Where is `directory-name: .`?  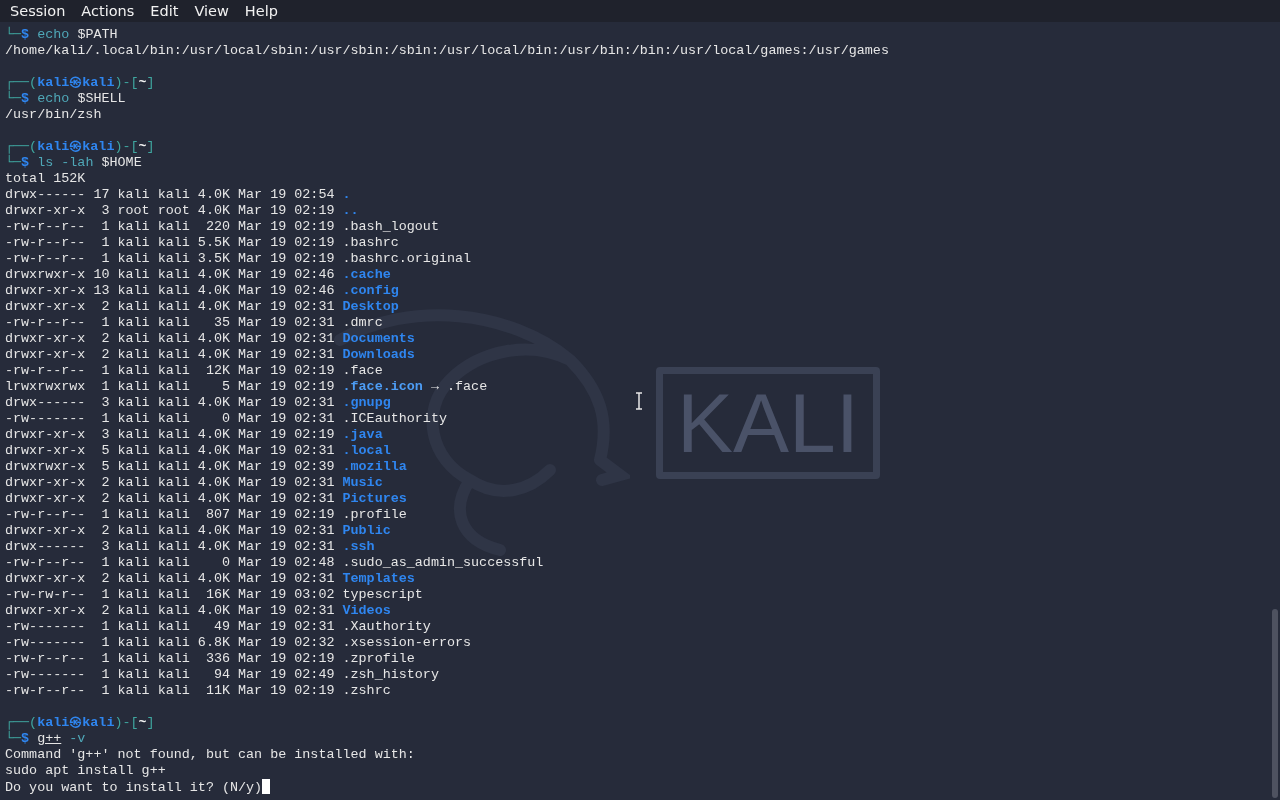
directory-name: . is located at coordinates (346, 194).